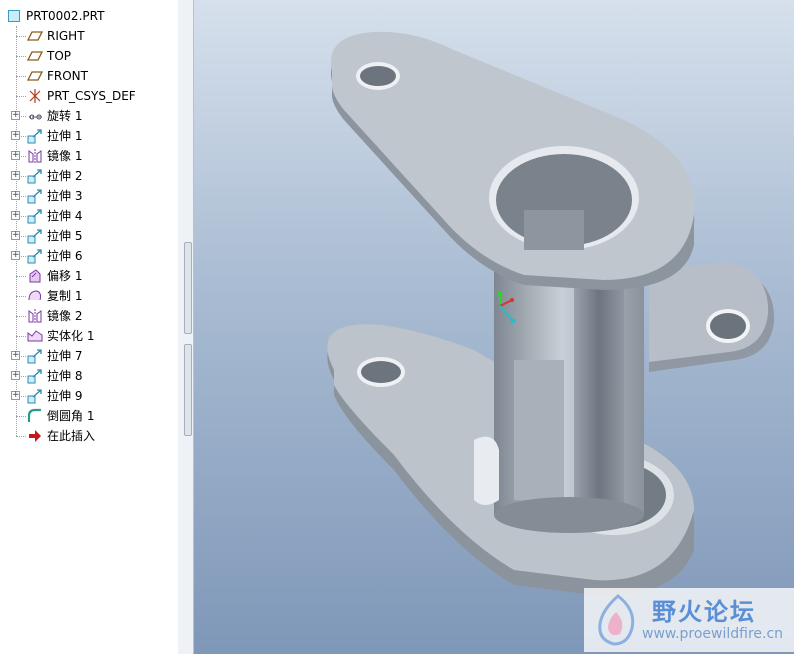  I want to click on tree-item-label: 拉伸 3, so click(65, 196).